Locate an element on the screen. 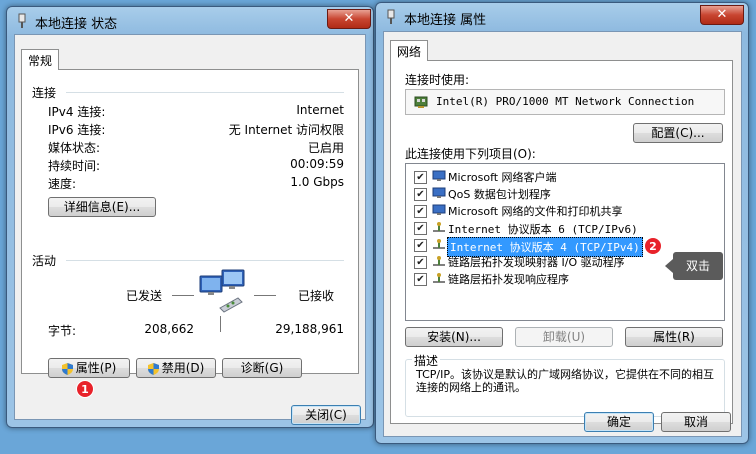  list-item: Microsoft 网络的文件和打印机共享 is located at coordinates (535, 211).